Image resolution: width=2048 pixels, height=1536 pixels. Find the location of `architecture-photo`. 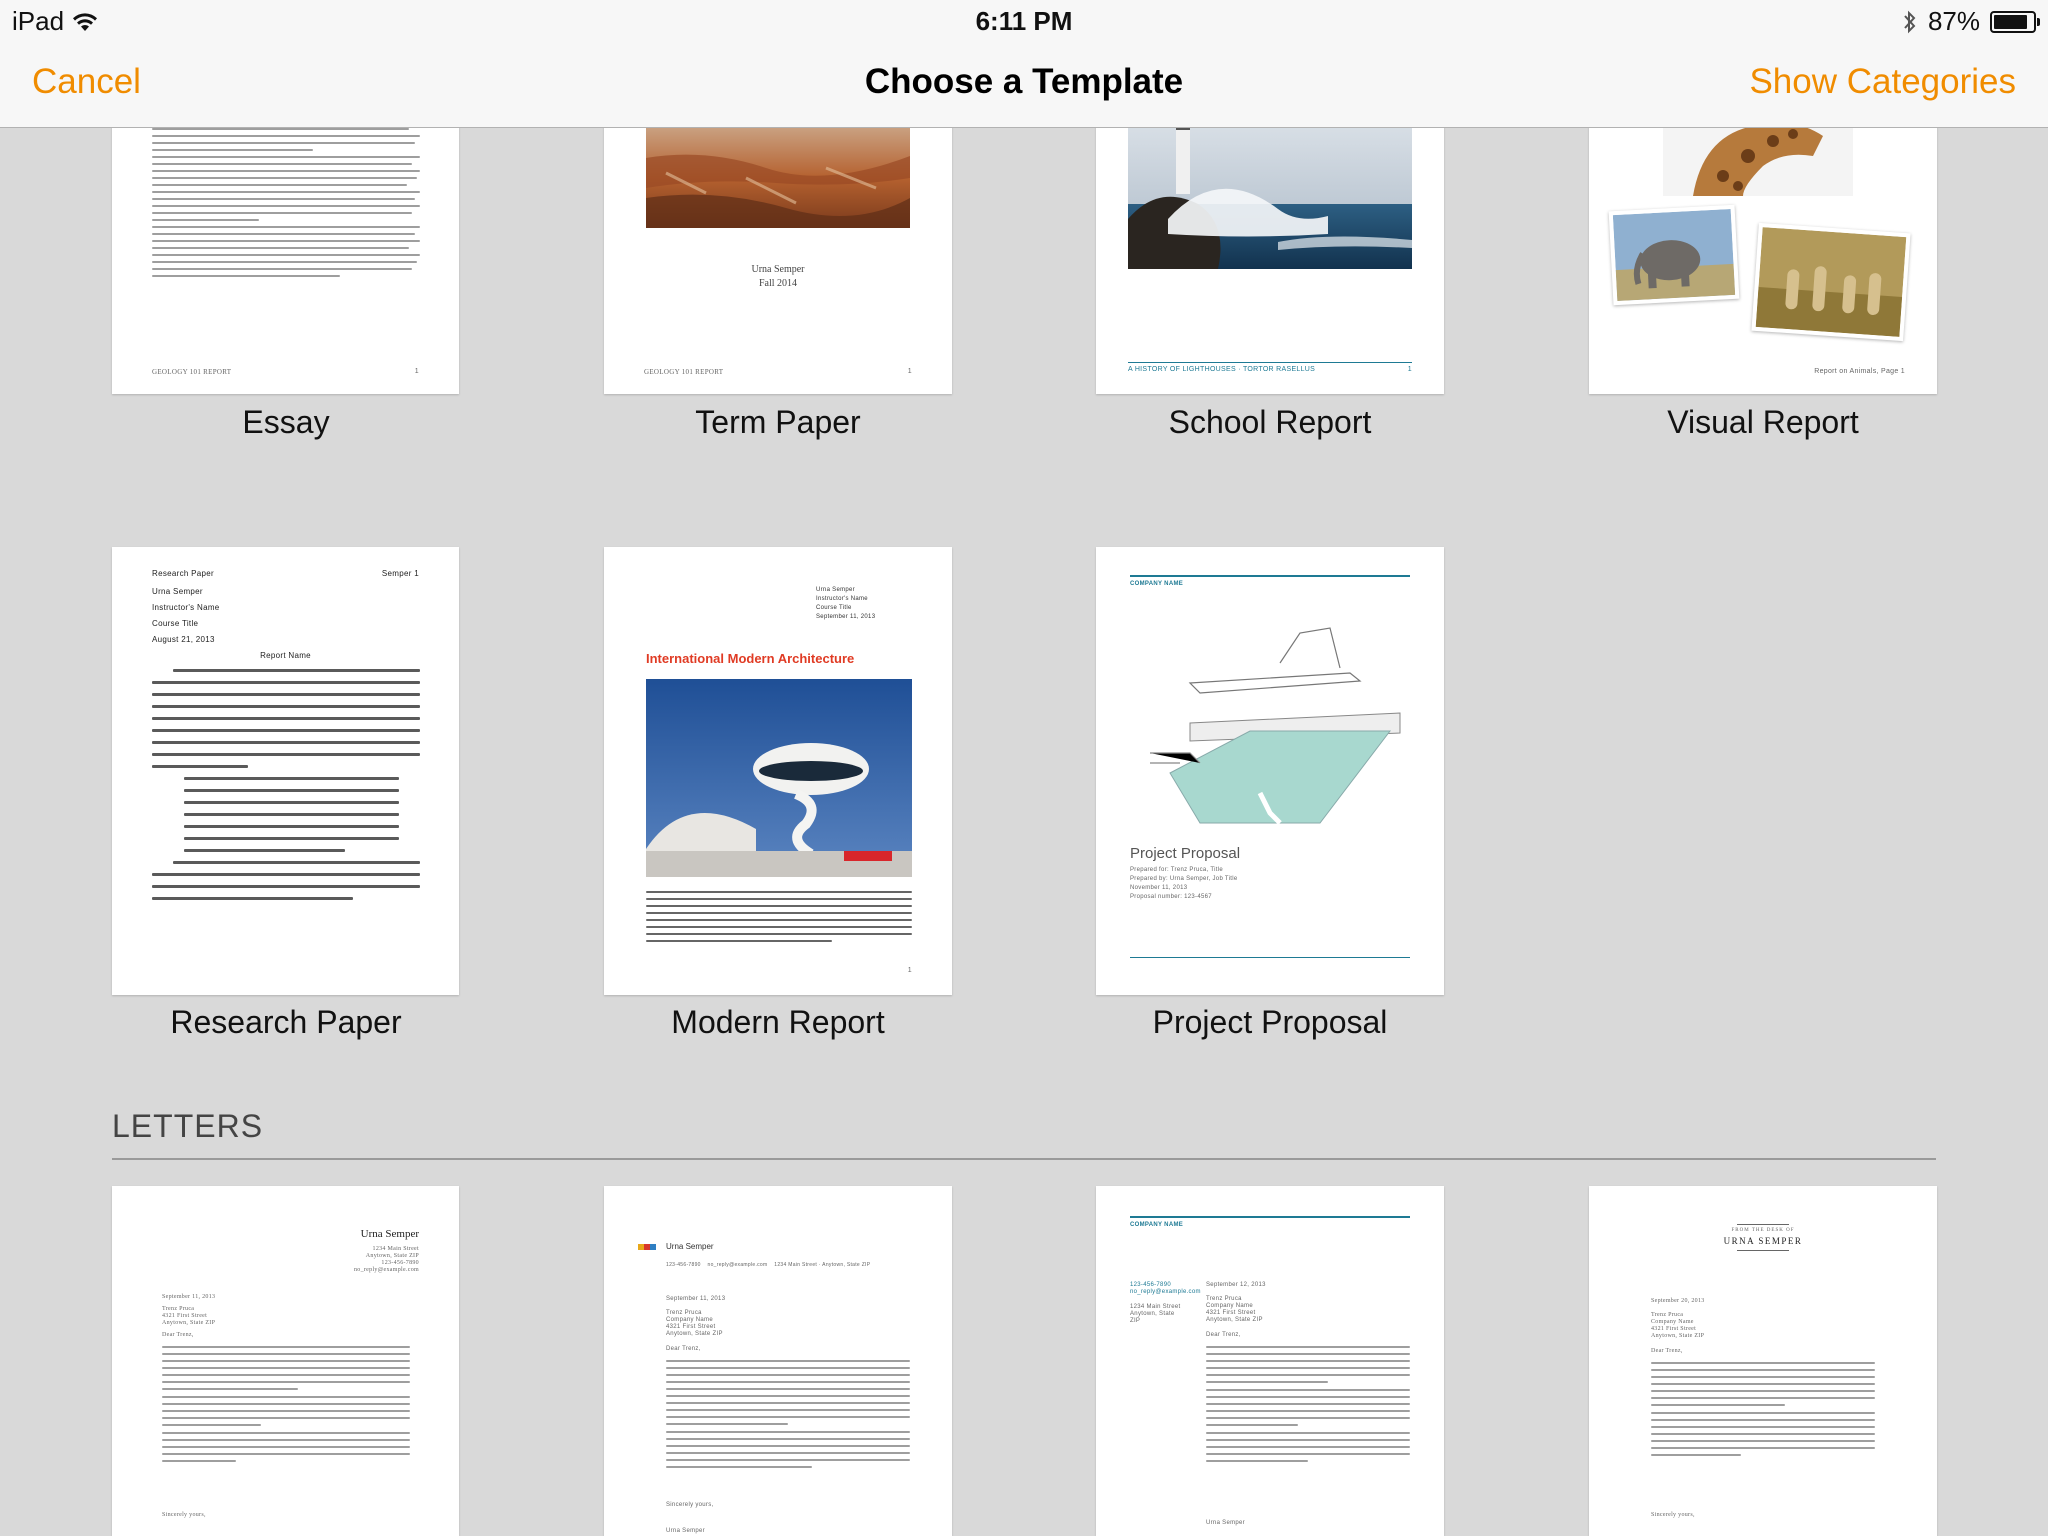

architecture-photo is located at coordinates (779, 778).